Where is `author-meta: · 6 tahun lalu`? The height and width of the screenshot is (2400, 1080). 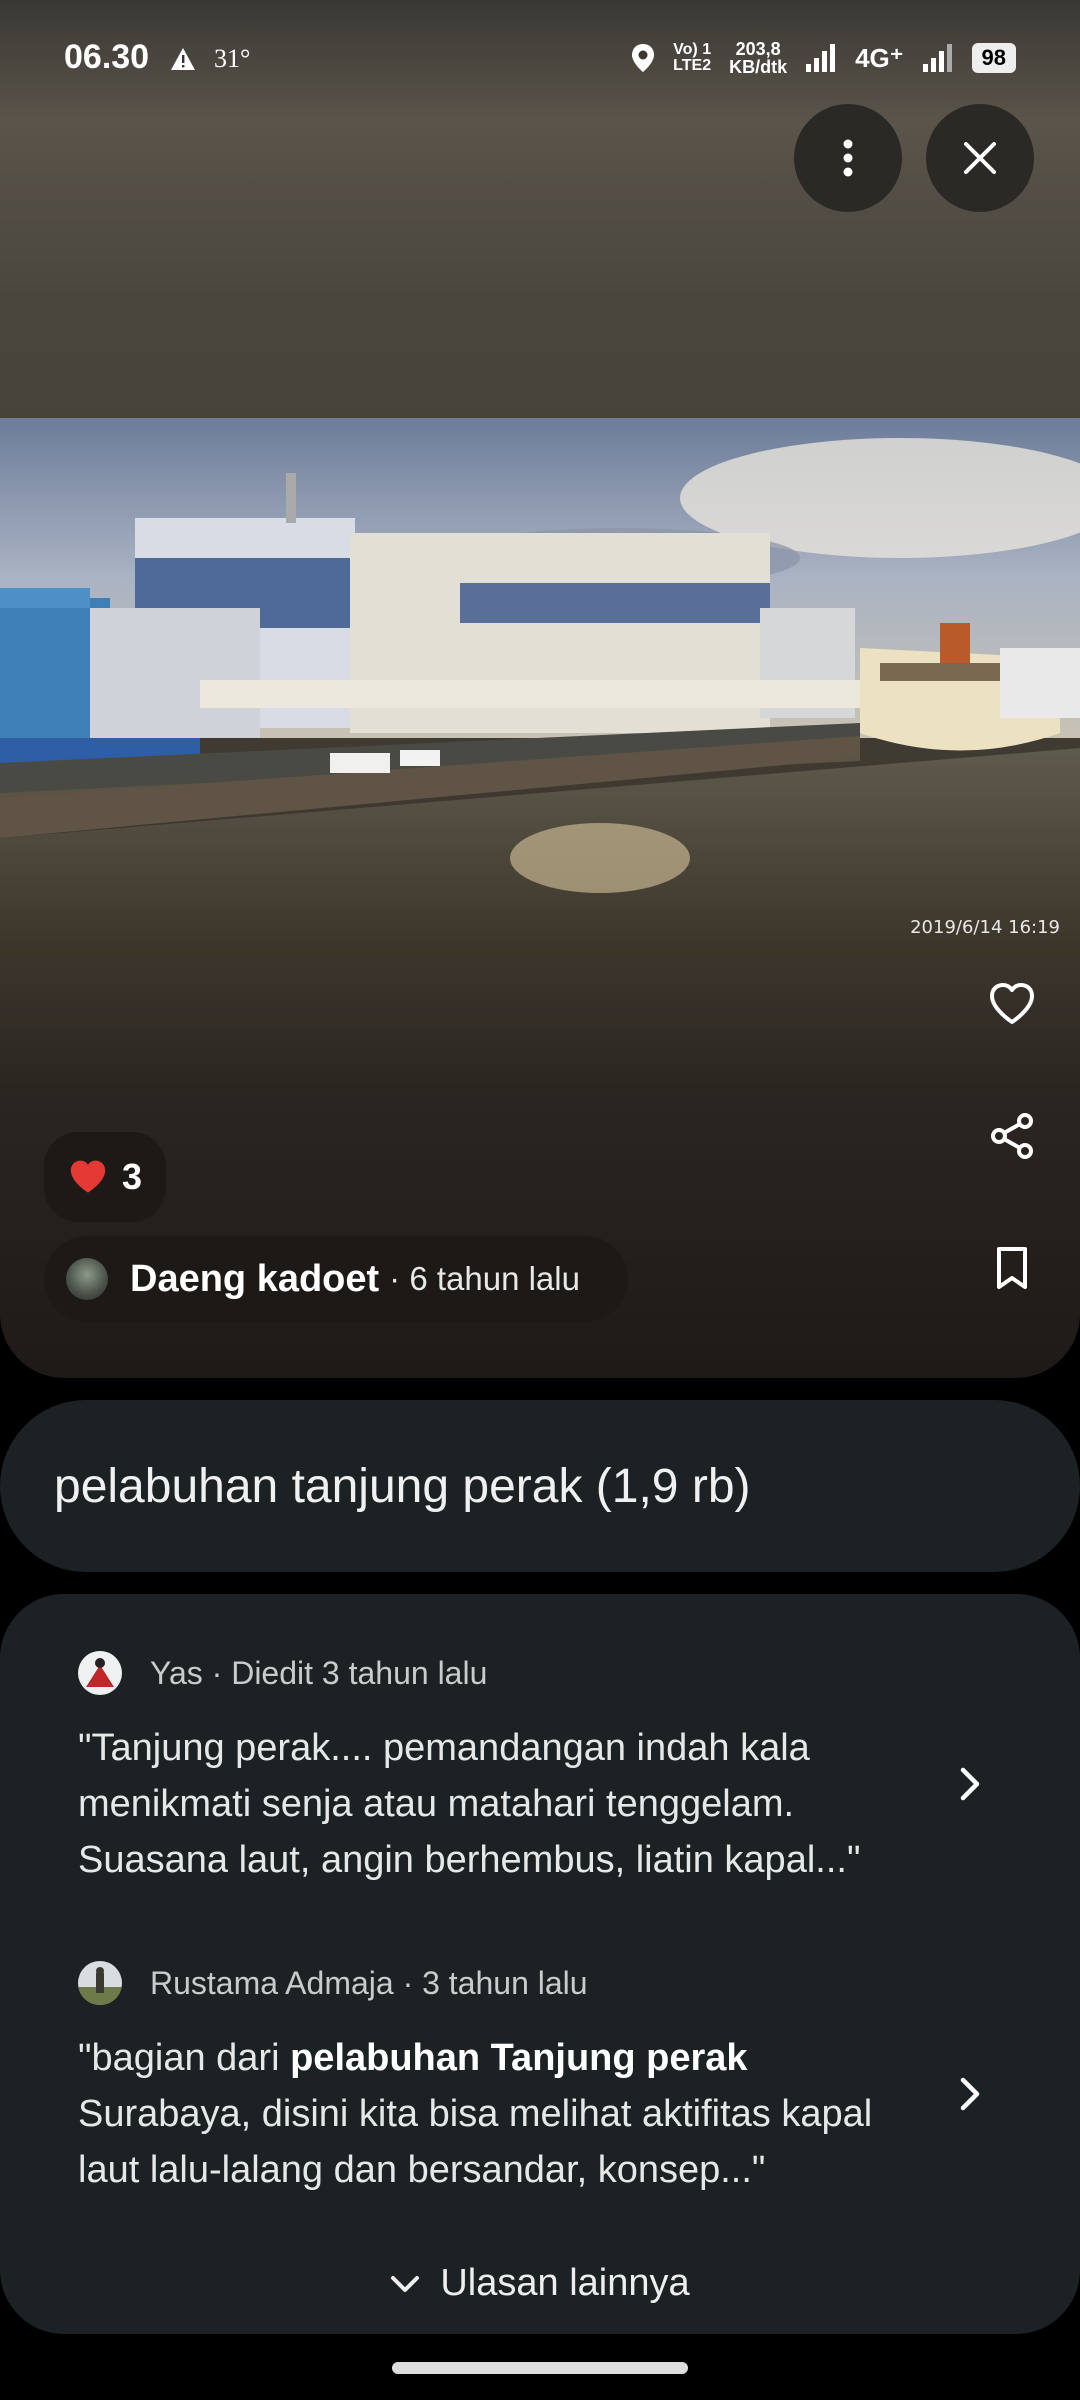 author-meta: · 6 tahun lalu is located at coordinates (484, 1278).